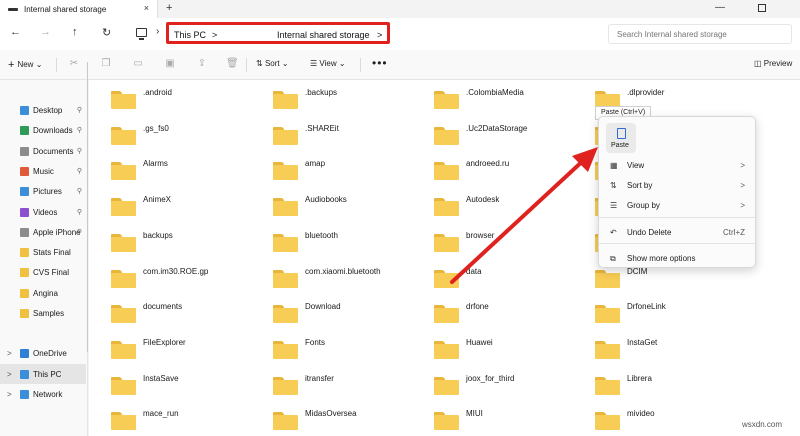 This screenshot has height=436, width=800. What do you see at coordinates (186, 317) in the screenshot?
I see `folder-item: documents` at bounding box center [186, 317].